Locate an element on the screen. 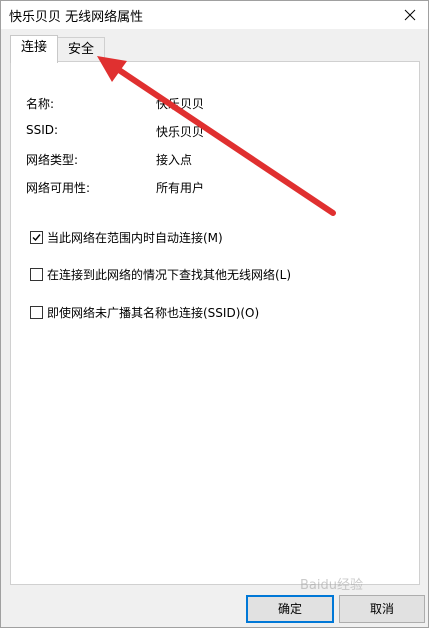  ok-button: 确定 is located at coordinates (290, 609).